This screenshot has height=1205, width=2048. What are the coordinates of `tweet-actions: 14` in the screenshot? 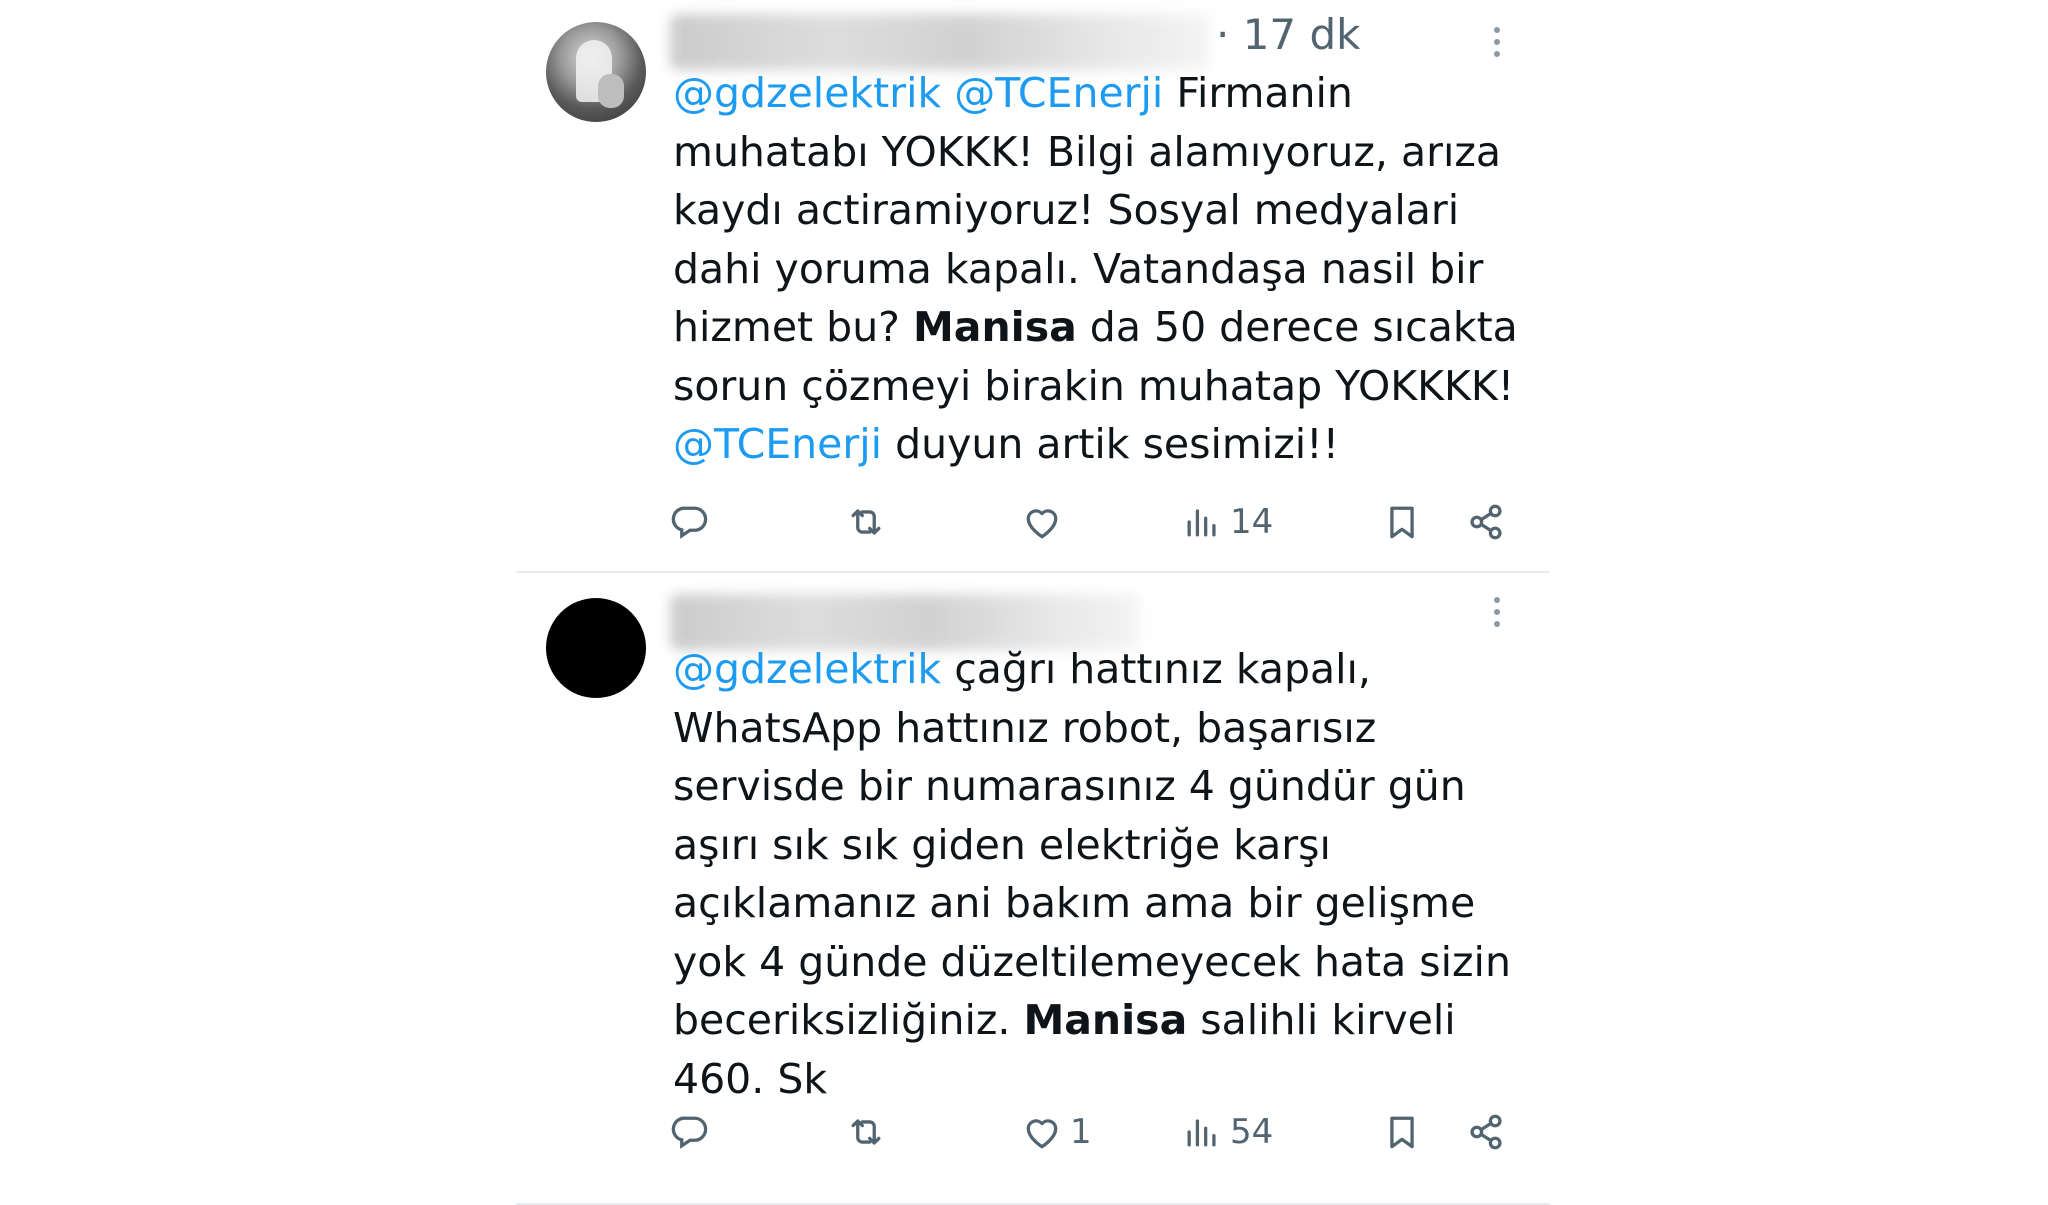 It's located at (1103, 522).